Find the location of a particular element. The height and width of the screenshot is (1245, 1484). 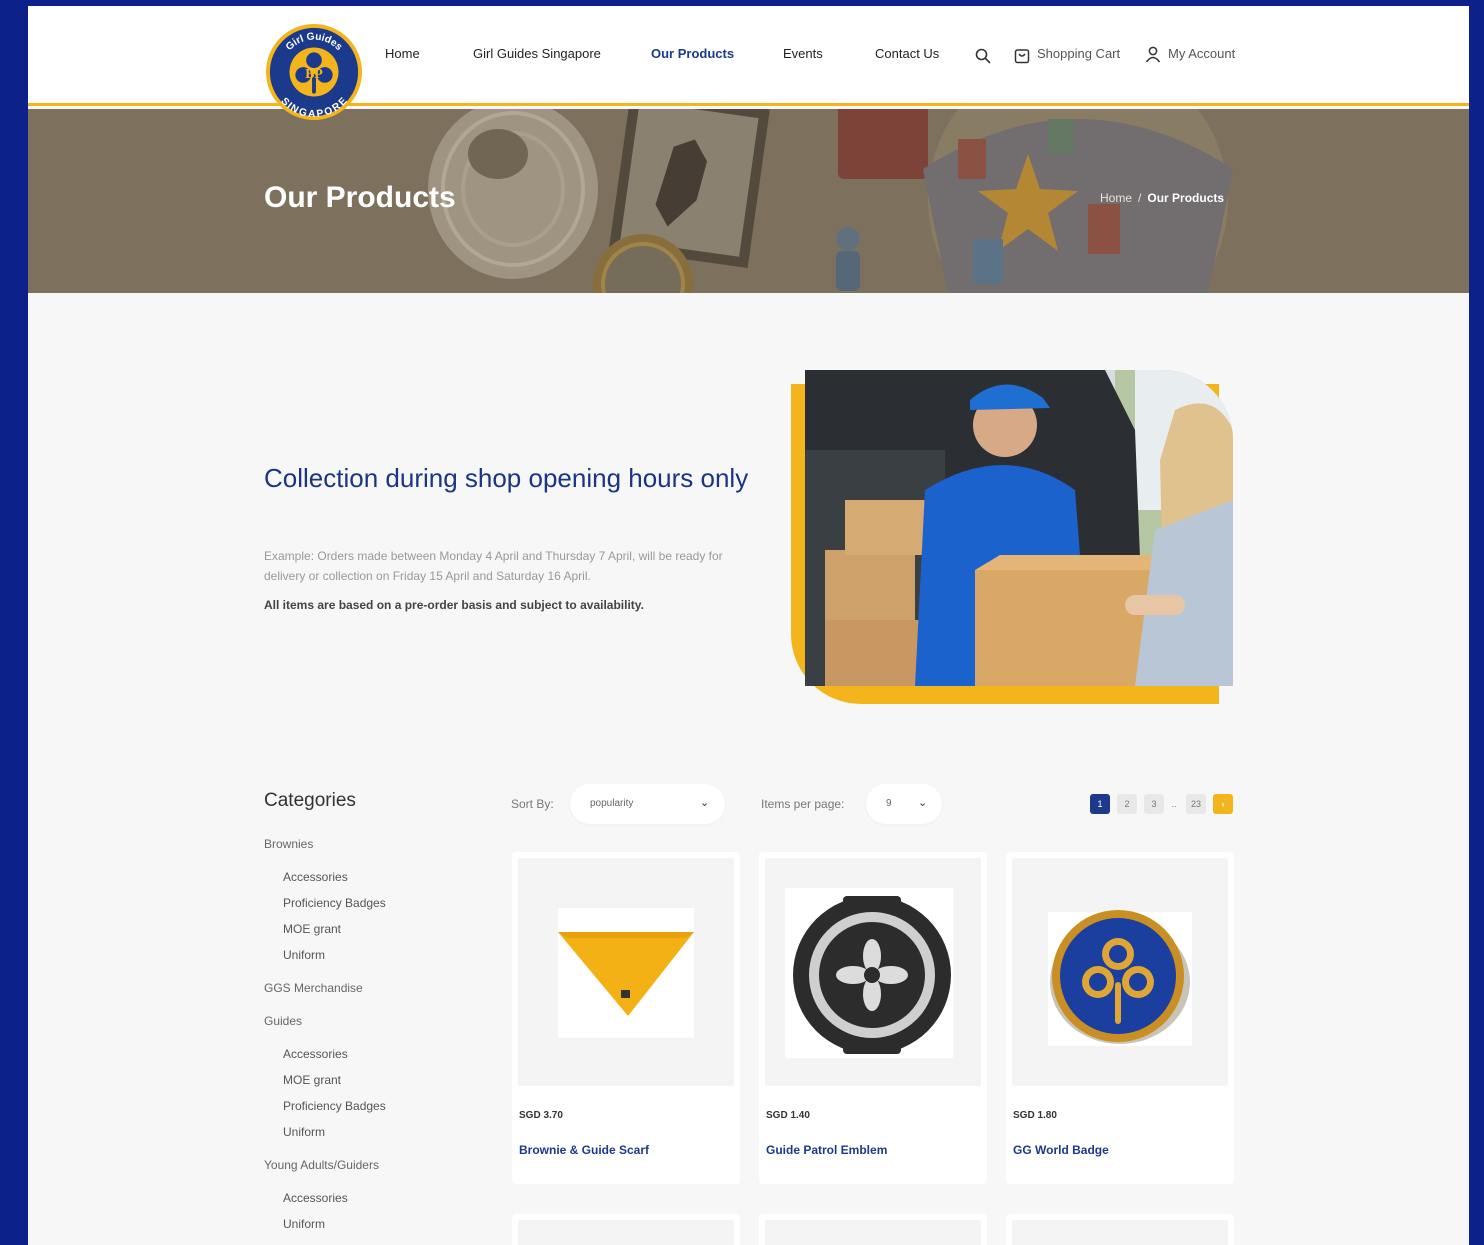

sort-by-label: Sort By: is located at coordinates (532, 804).